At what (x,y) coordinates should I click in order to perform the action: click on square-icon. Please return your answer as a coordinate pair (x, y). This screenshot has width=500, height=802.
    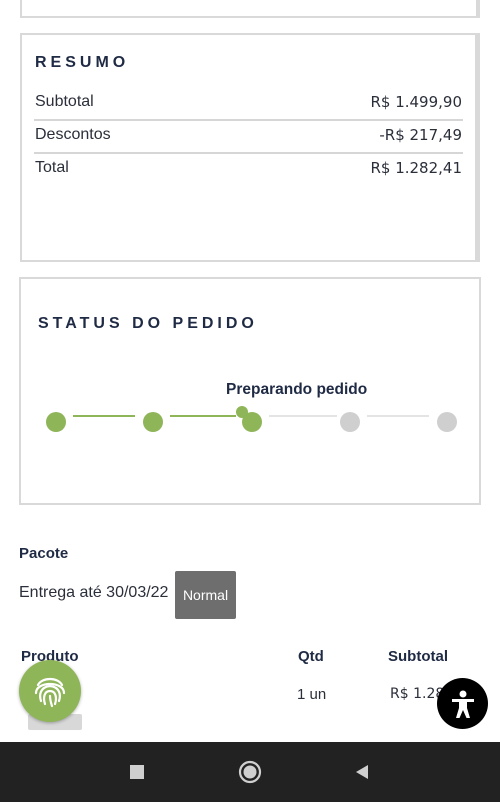
    Looking at the image, I should click on (137, 772).